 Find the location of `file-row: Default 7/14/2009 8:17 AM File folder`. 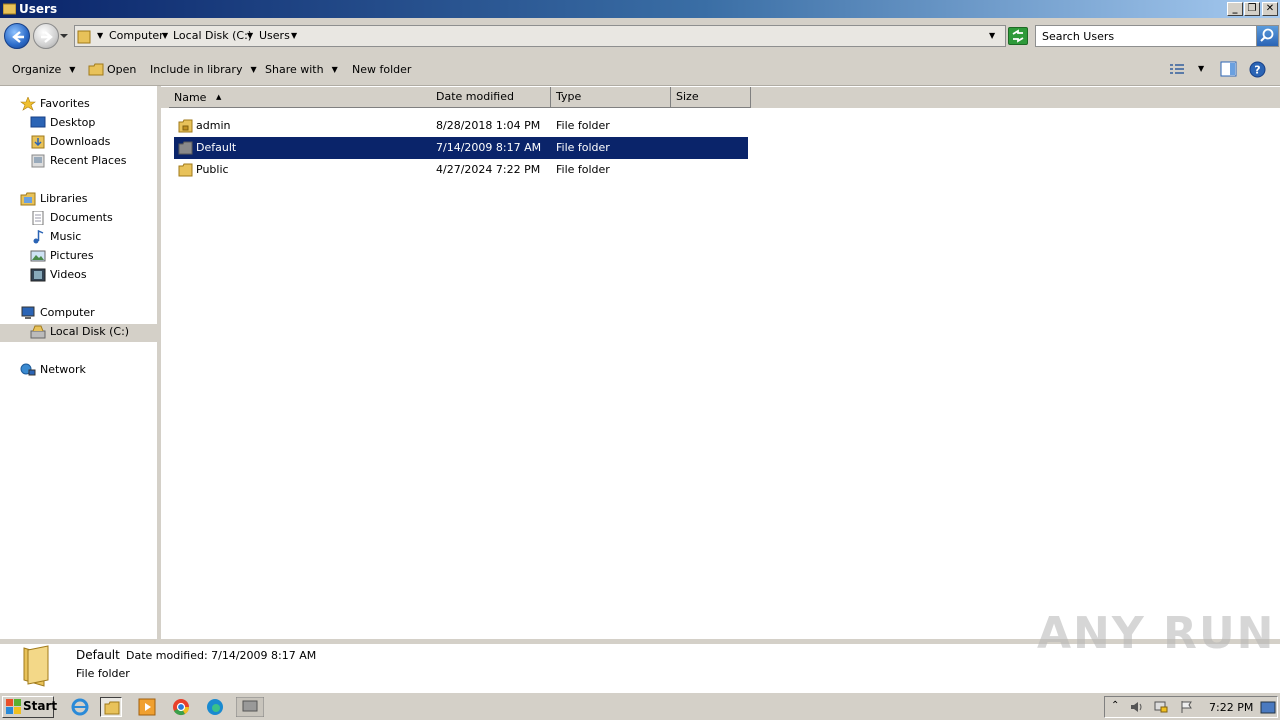

file-row: Default 7/14/2009 8:17 AM File folder is located at coordinates (461, 148).